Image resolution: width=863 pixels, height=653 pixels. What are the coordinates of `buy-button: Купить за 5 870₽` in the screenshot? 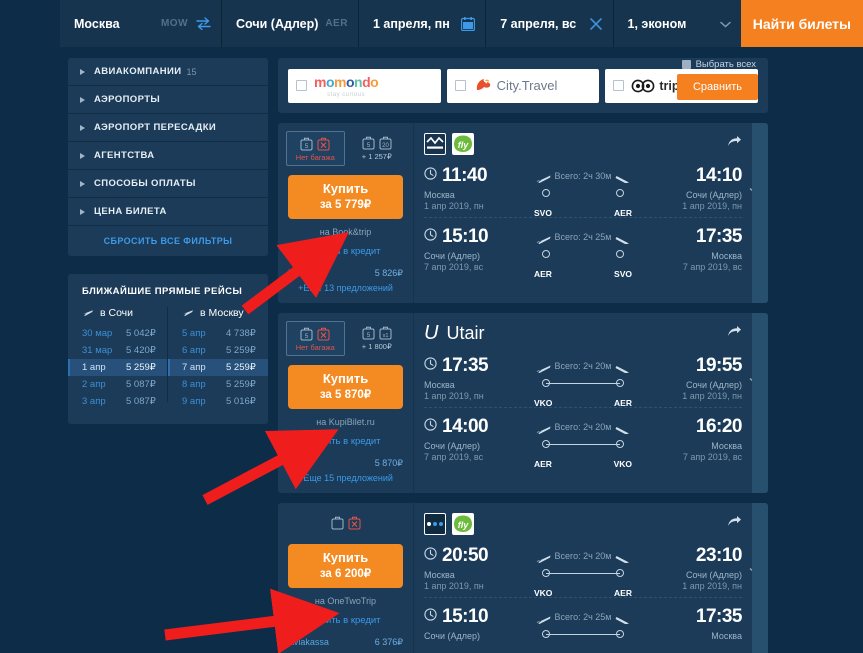 It's located at (345, 386).